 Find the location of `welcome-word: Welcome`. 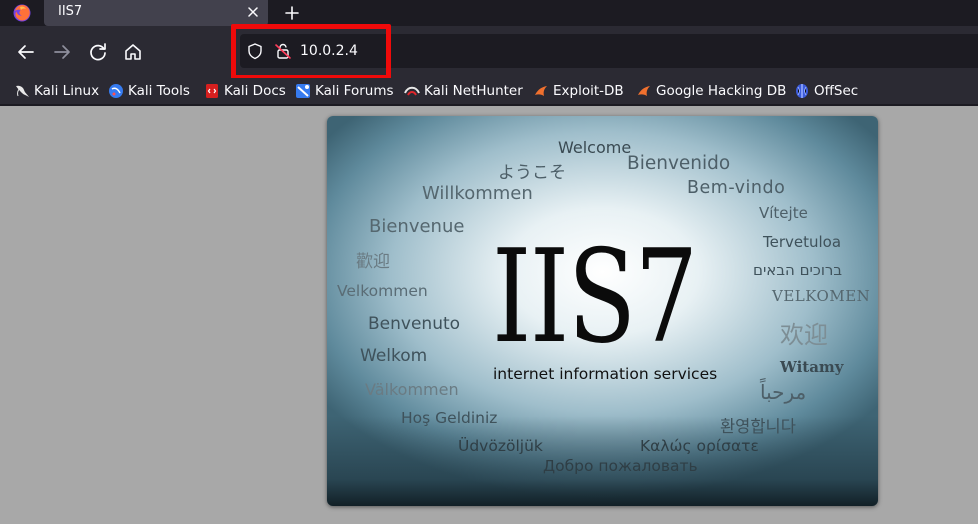

welcome-word: Welcome is located at coordinates (595, 147).